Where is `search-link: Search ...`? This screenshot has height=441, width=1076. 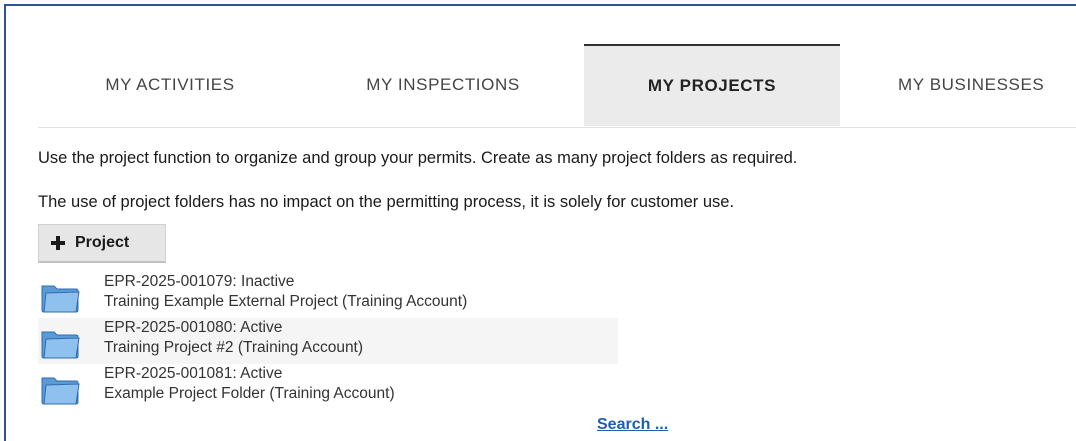 search-link: Search ... is located at coordinates (632, 425).